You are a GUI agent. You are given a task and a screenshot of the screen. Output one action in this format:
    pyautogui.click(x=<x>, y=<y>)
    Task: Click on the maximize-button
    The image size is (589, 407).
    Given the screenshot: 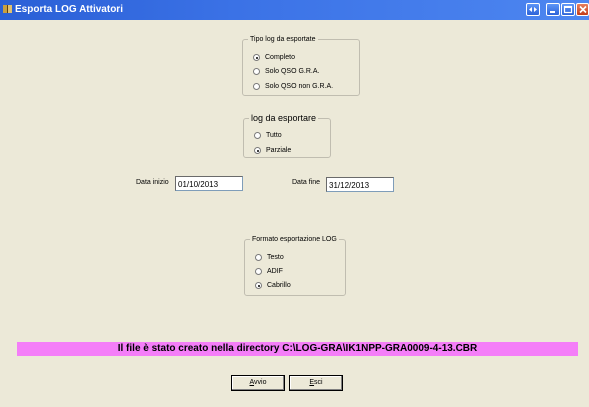 What is the action you would take?
    pyautogui.click(x=568, y=9)
    